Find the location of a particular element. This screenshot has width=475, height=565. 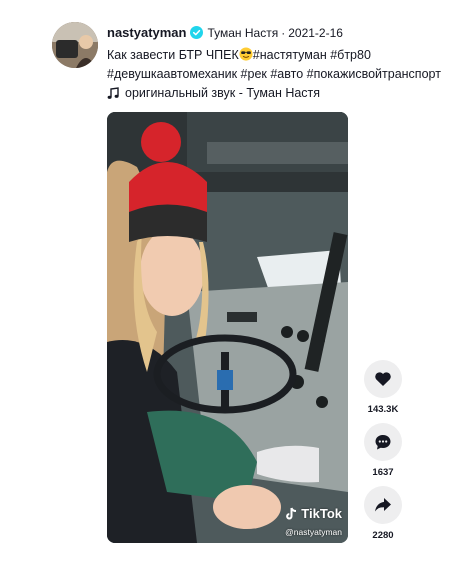

like-count: 143.3K is located at coordinates (383, 409).